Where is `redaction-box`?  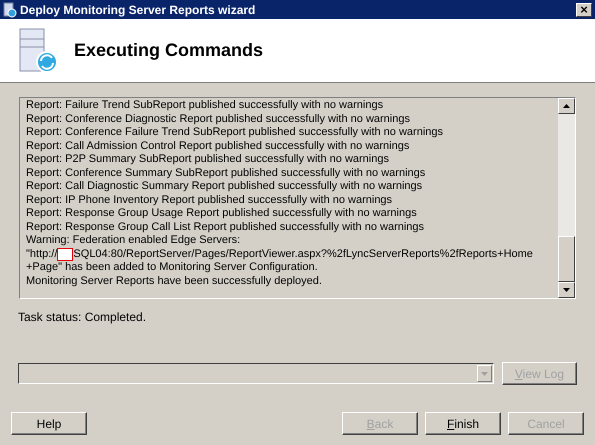
redaction-box is located at coordinates (65, 254).